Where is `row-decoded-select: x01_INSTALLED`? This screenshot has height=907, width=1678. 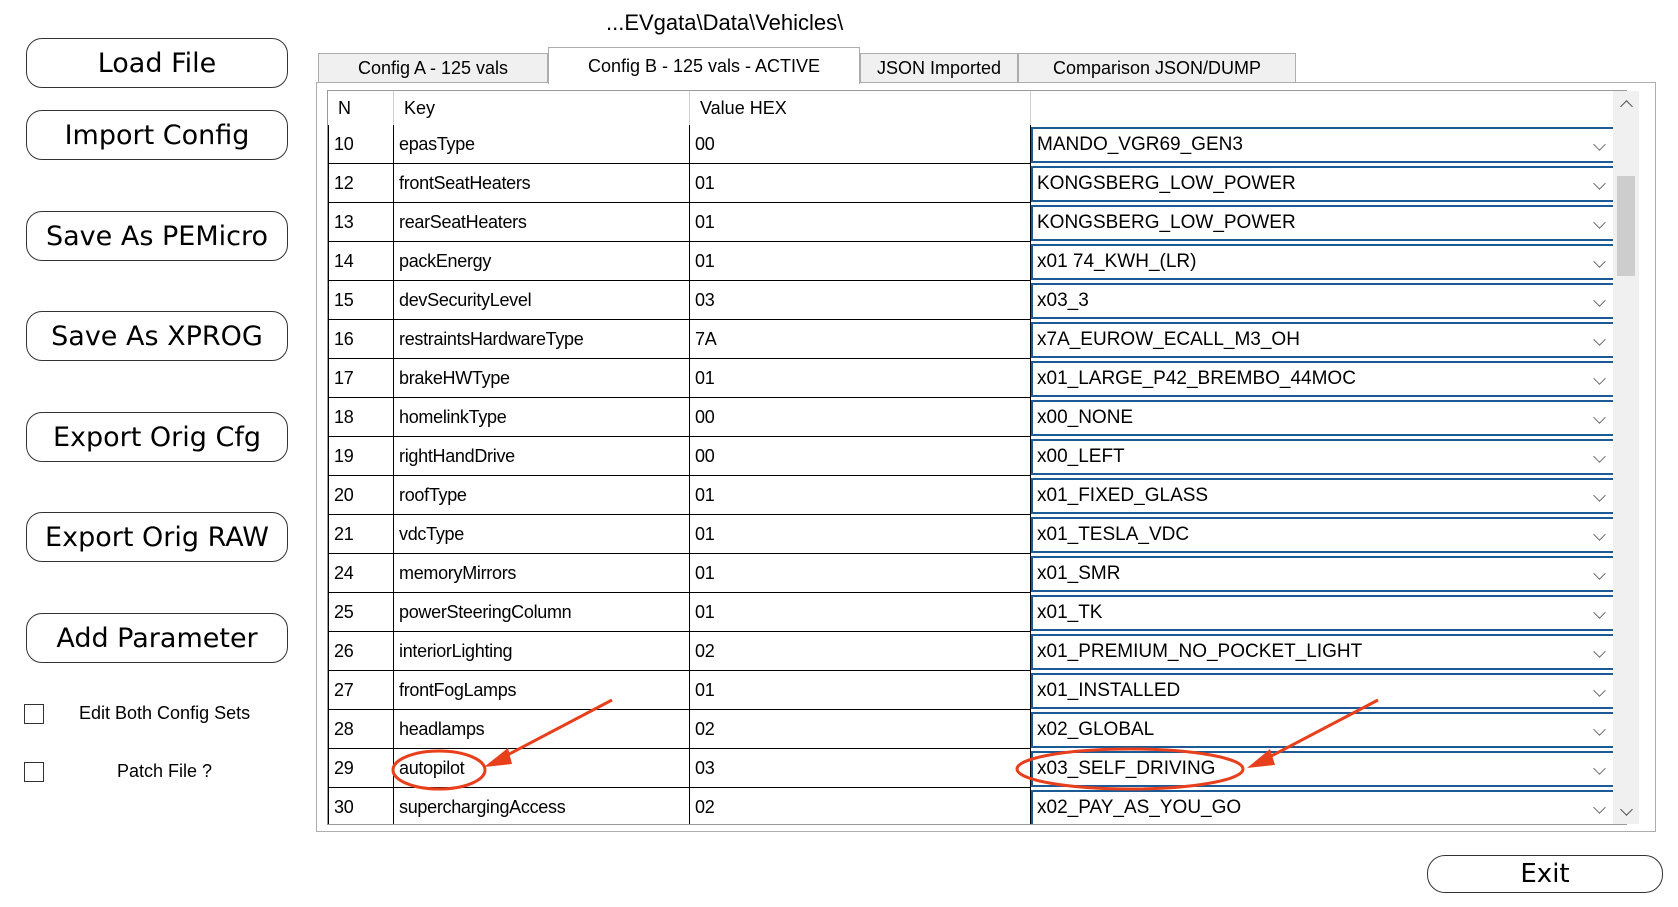 row-decoded-select: x01_INSTALLED is located at coordinates (1323, 691).